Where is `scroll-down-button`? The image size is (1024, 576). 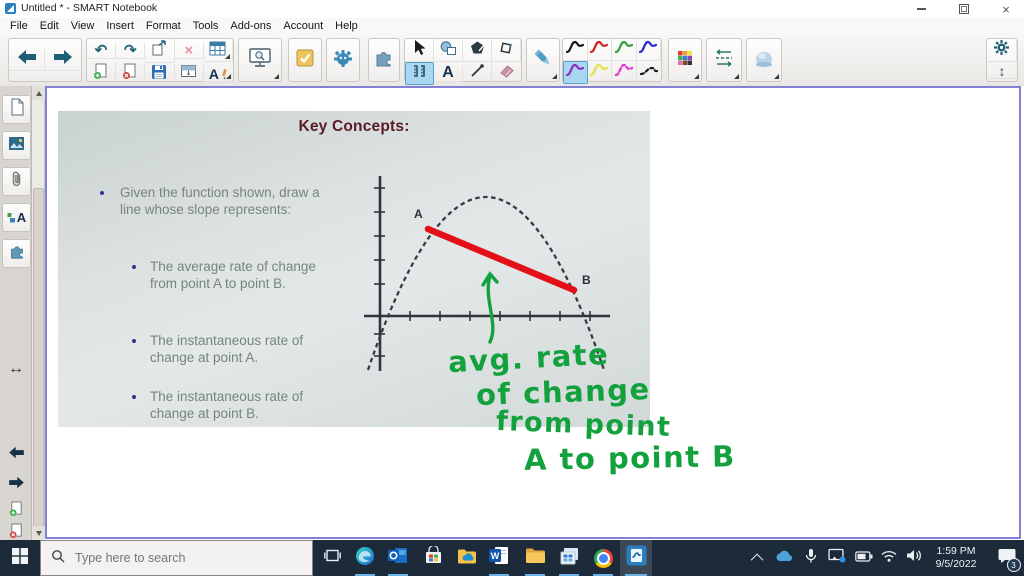 scroll-down-button is located at coordinates (38, 533).